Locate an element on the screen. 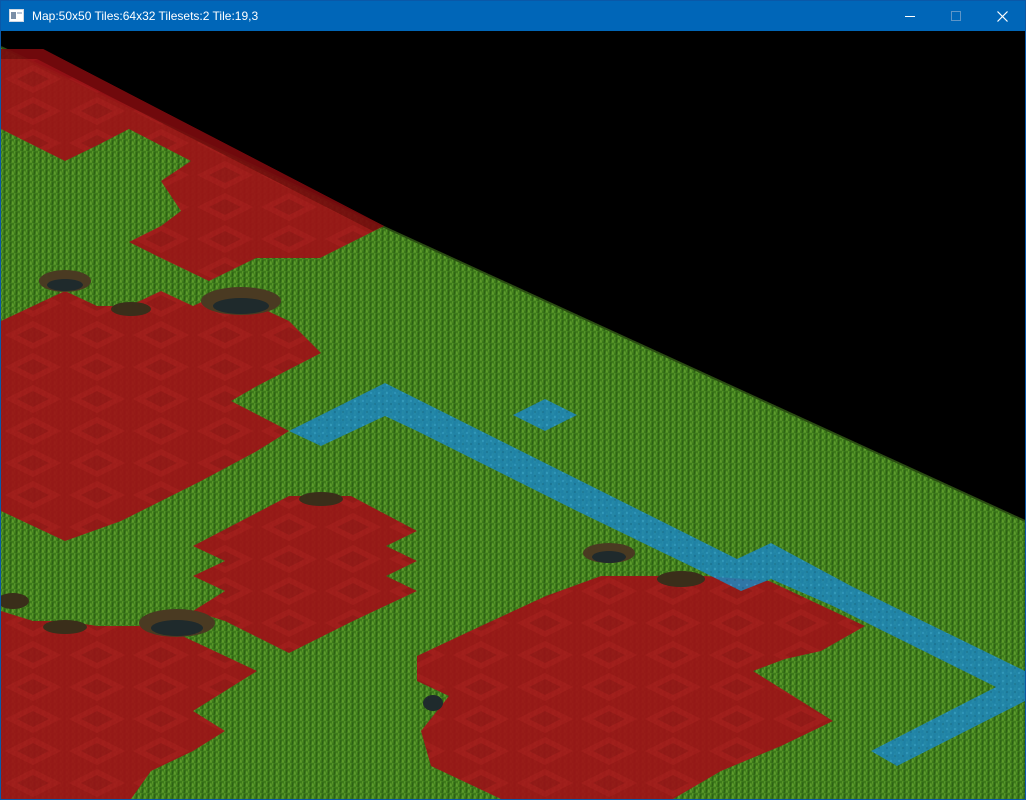 The width and height of the screenshot is (1026, 800). app-icon is located at coordinates (16, 15).